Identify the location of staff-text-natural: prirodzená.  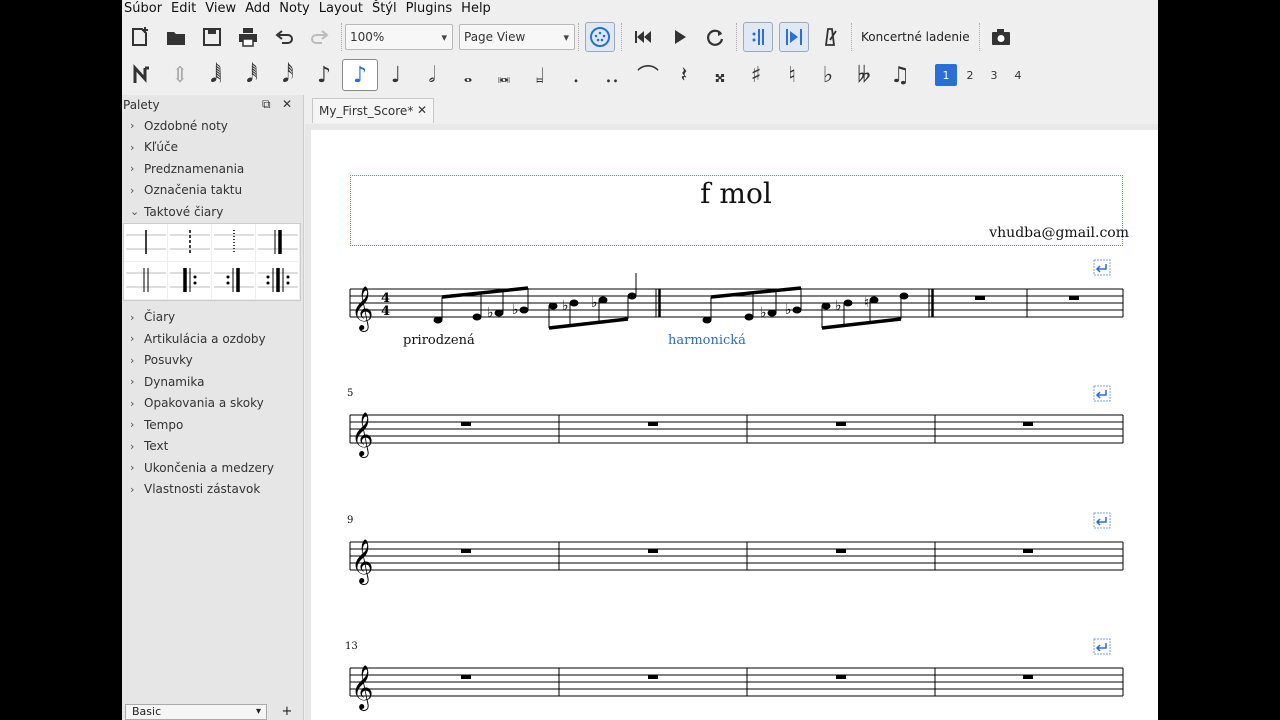
(439, 340).